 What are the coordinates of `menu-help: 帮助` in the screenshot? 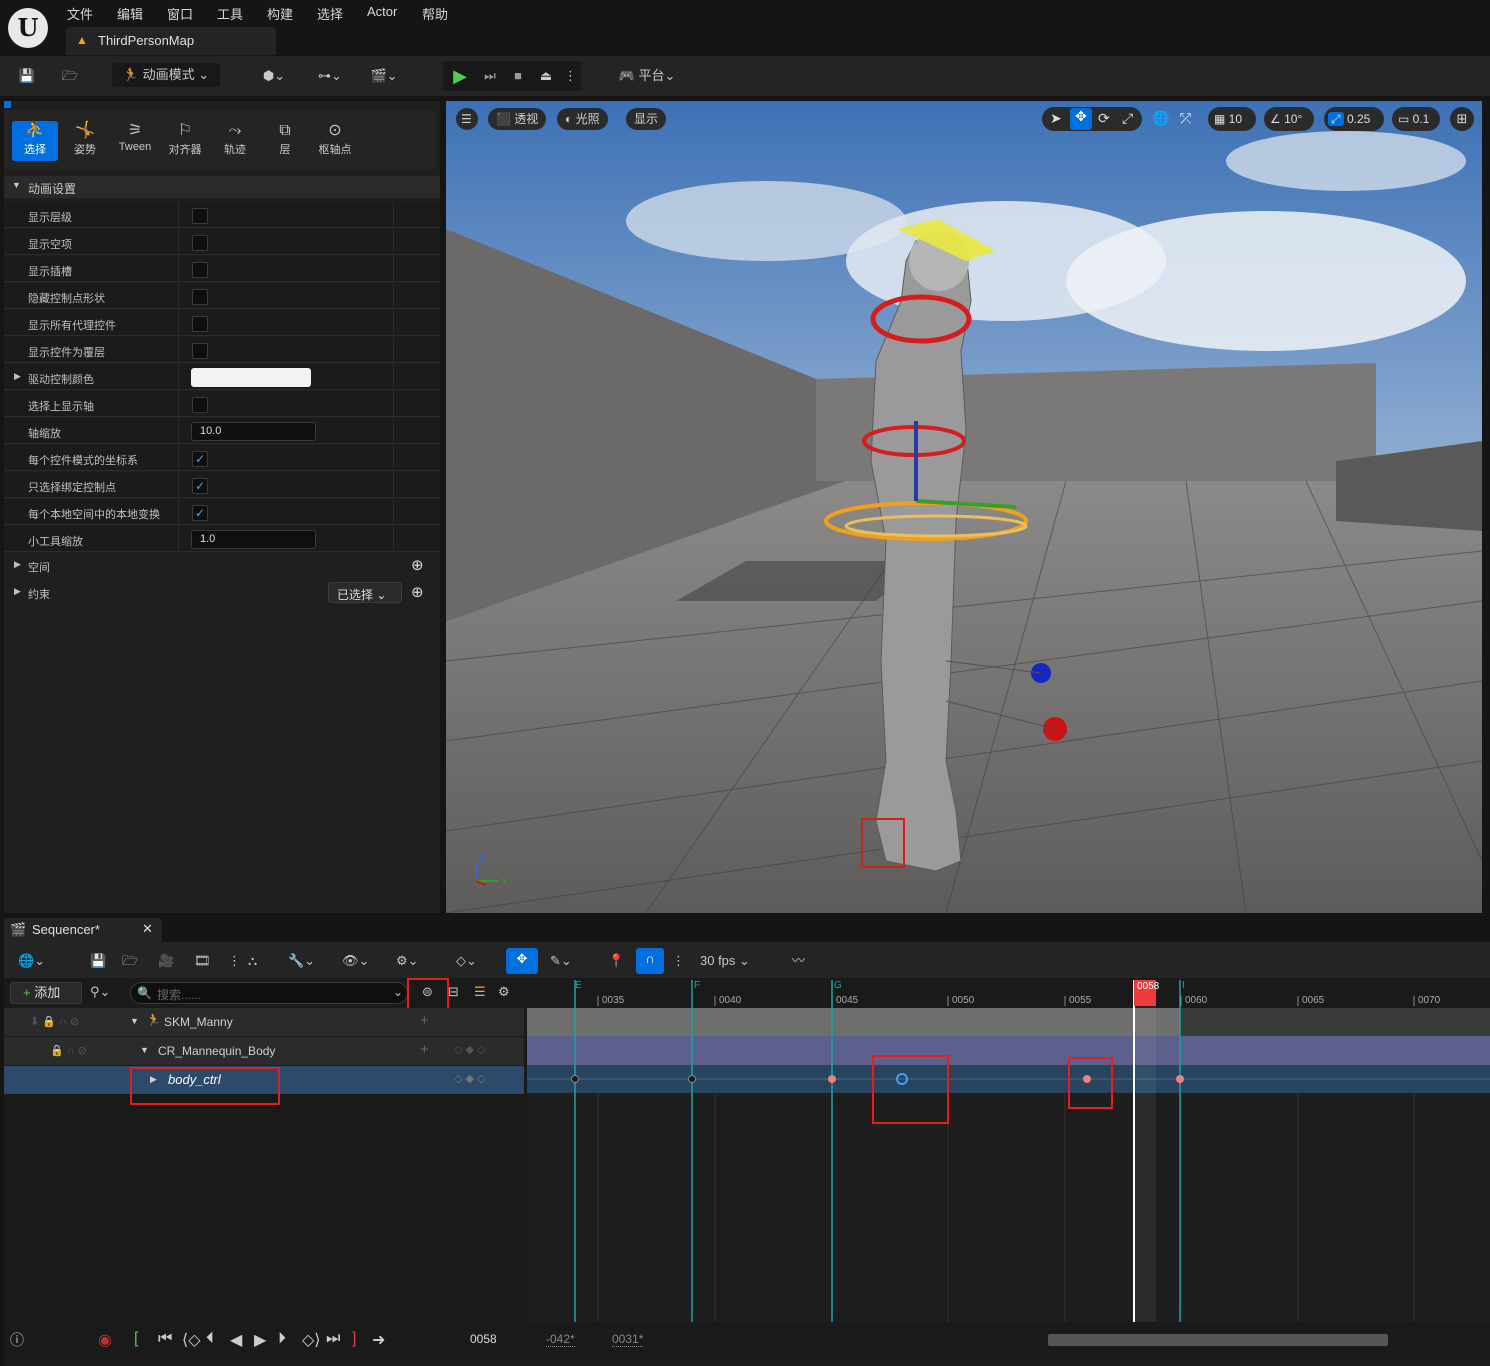 It's located at (435, 13).